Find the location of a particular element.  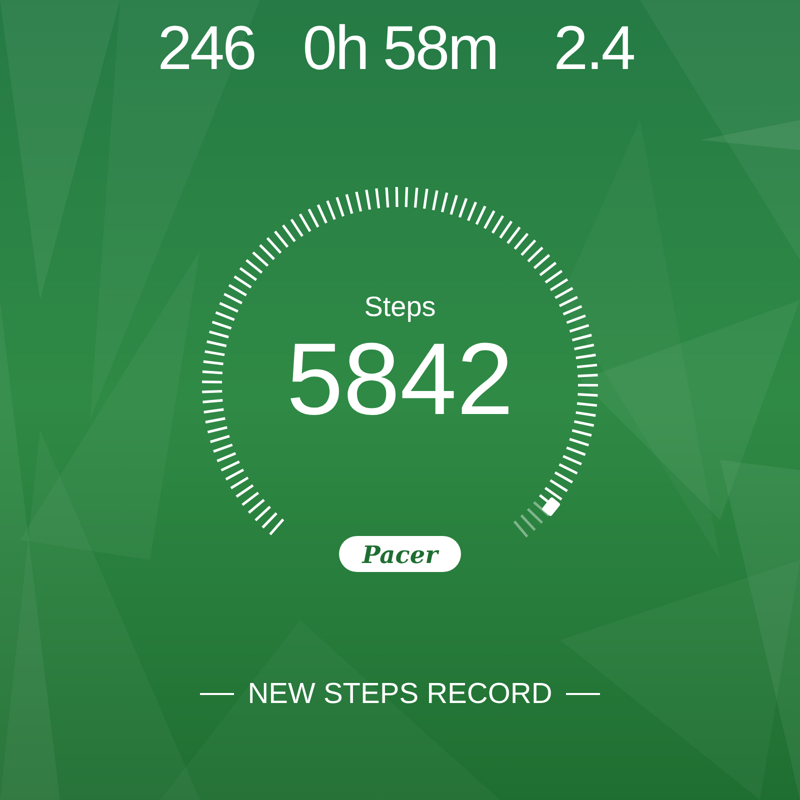

record-label: NEW STEPS RECORD is located at coordinates (400, 694).